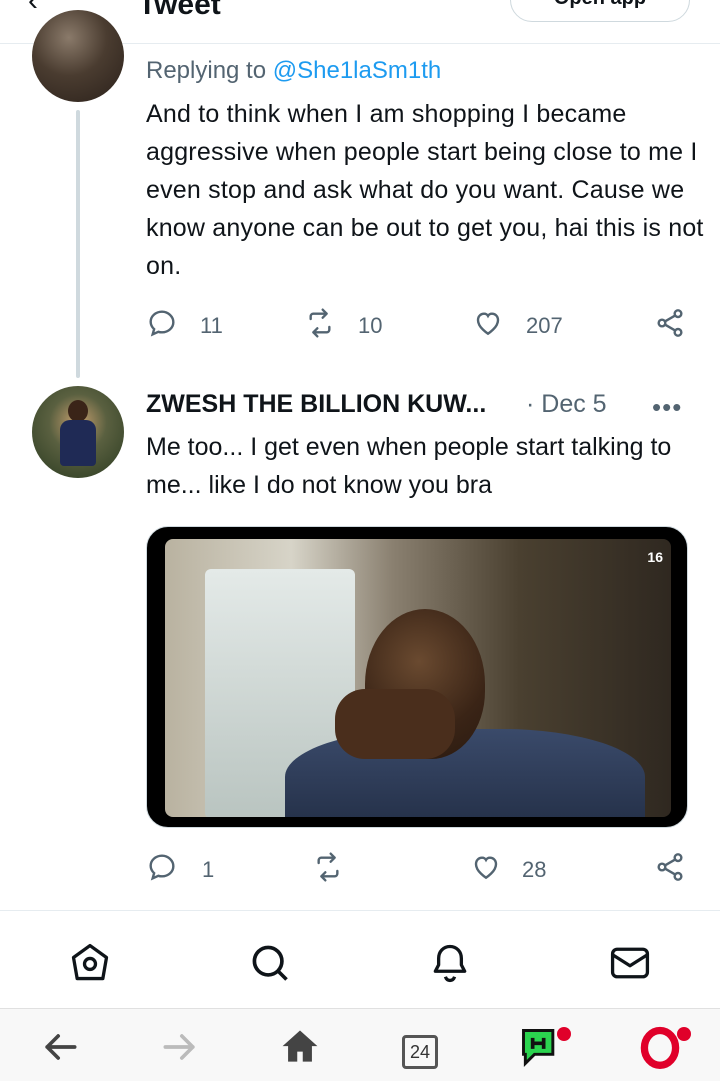 This screenshot has width=720, height=1081. Describe the element at coordinates (78, 244) in the screenshot. I see `thread-line` at that location.